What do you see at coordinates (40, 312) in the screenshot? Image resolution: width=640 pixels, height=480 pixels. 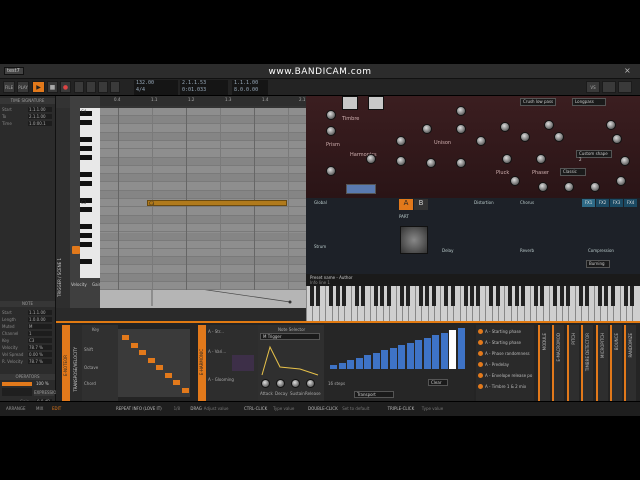 I see `note-prop-value: 1.1.1.00` at bounding box center [40, 312].